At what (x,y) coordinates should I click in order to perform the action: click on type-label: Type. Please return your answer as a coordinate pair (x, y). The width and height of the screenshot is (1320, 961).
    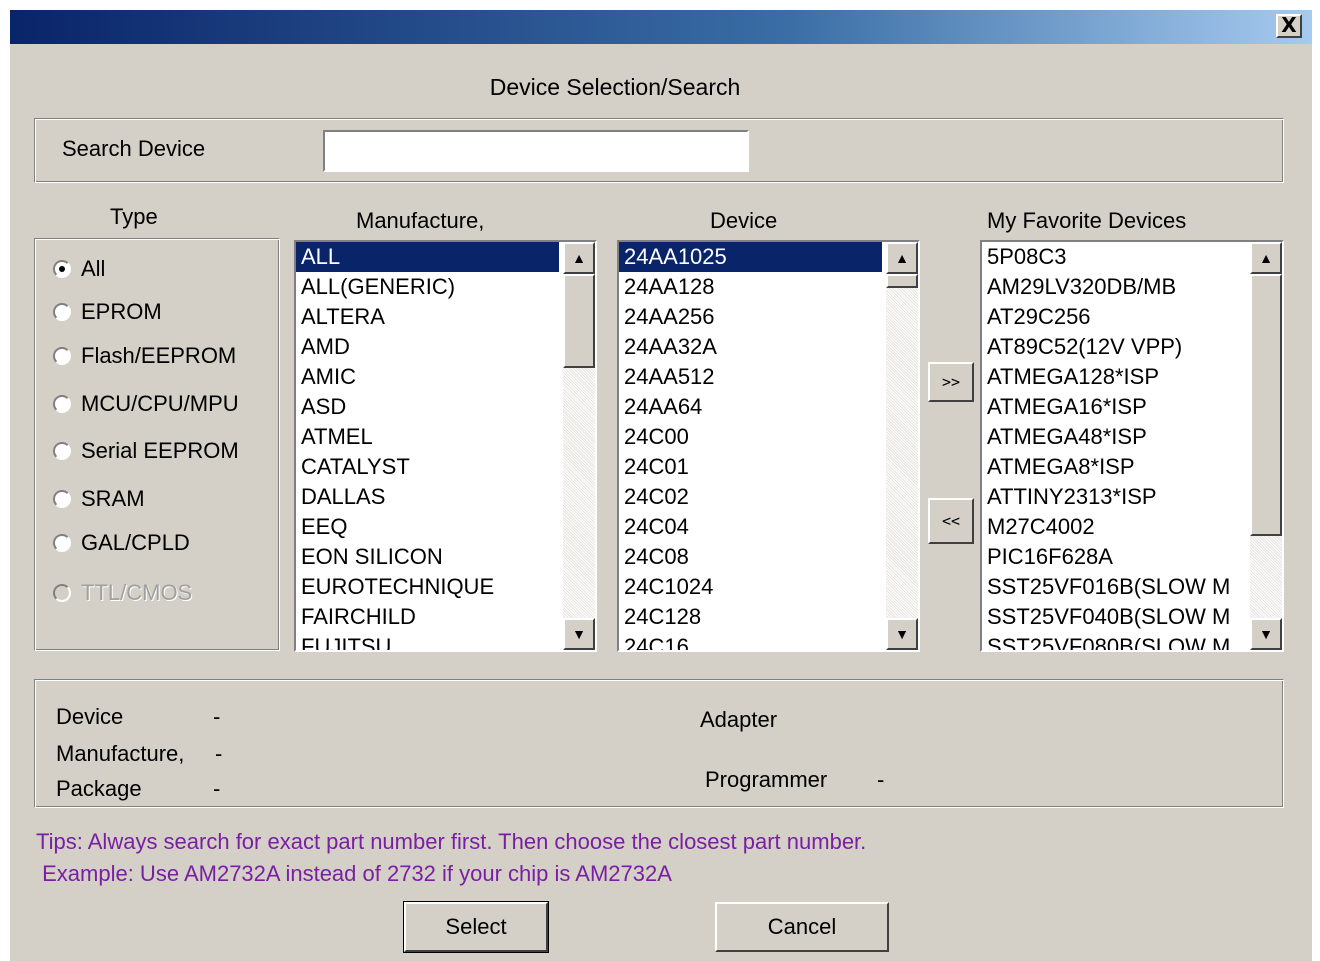
    Looking at the image, I should click on (134, 216).